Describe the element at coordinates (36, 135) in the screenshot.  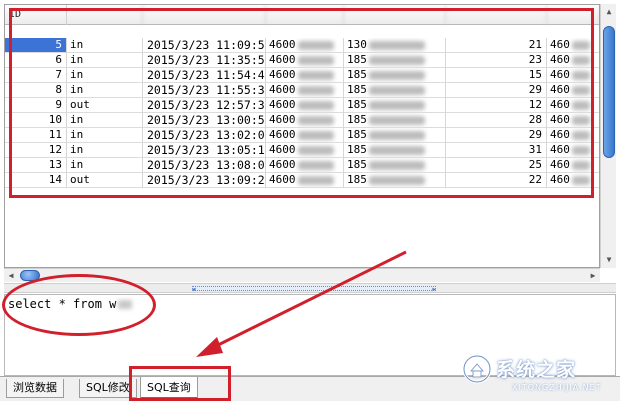
I see `cell-id: 11` at that location.